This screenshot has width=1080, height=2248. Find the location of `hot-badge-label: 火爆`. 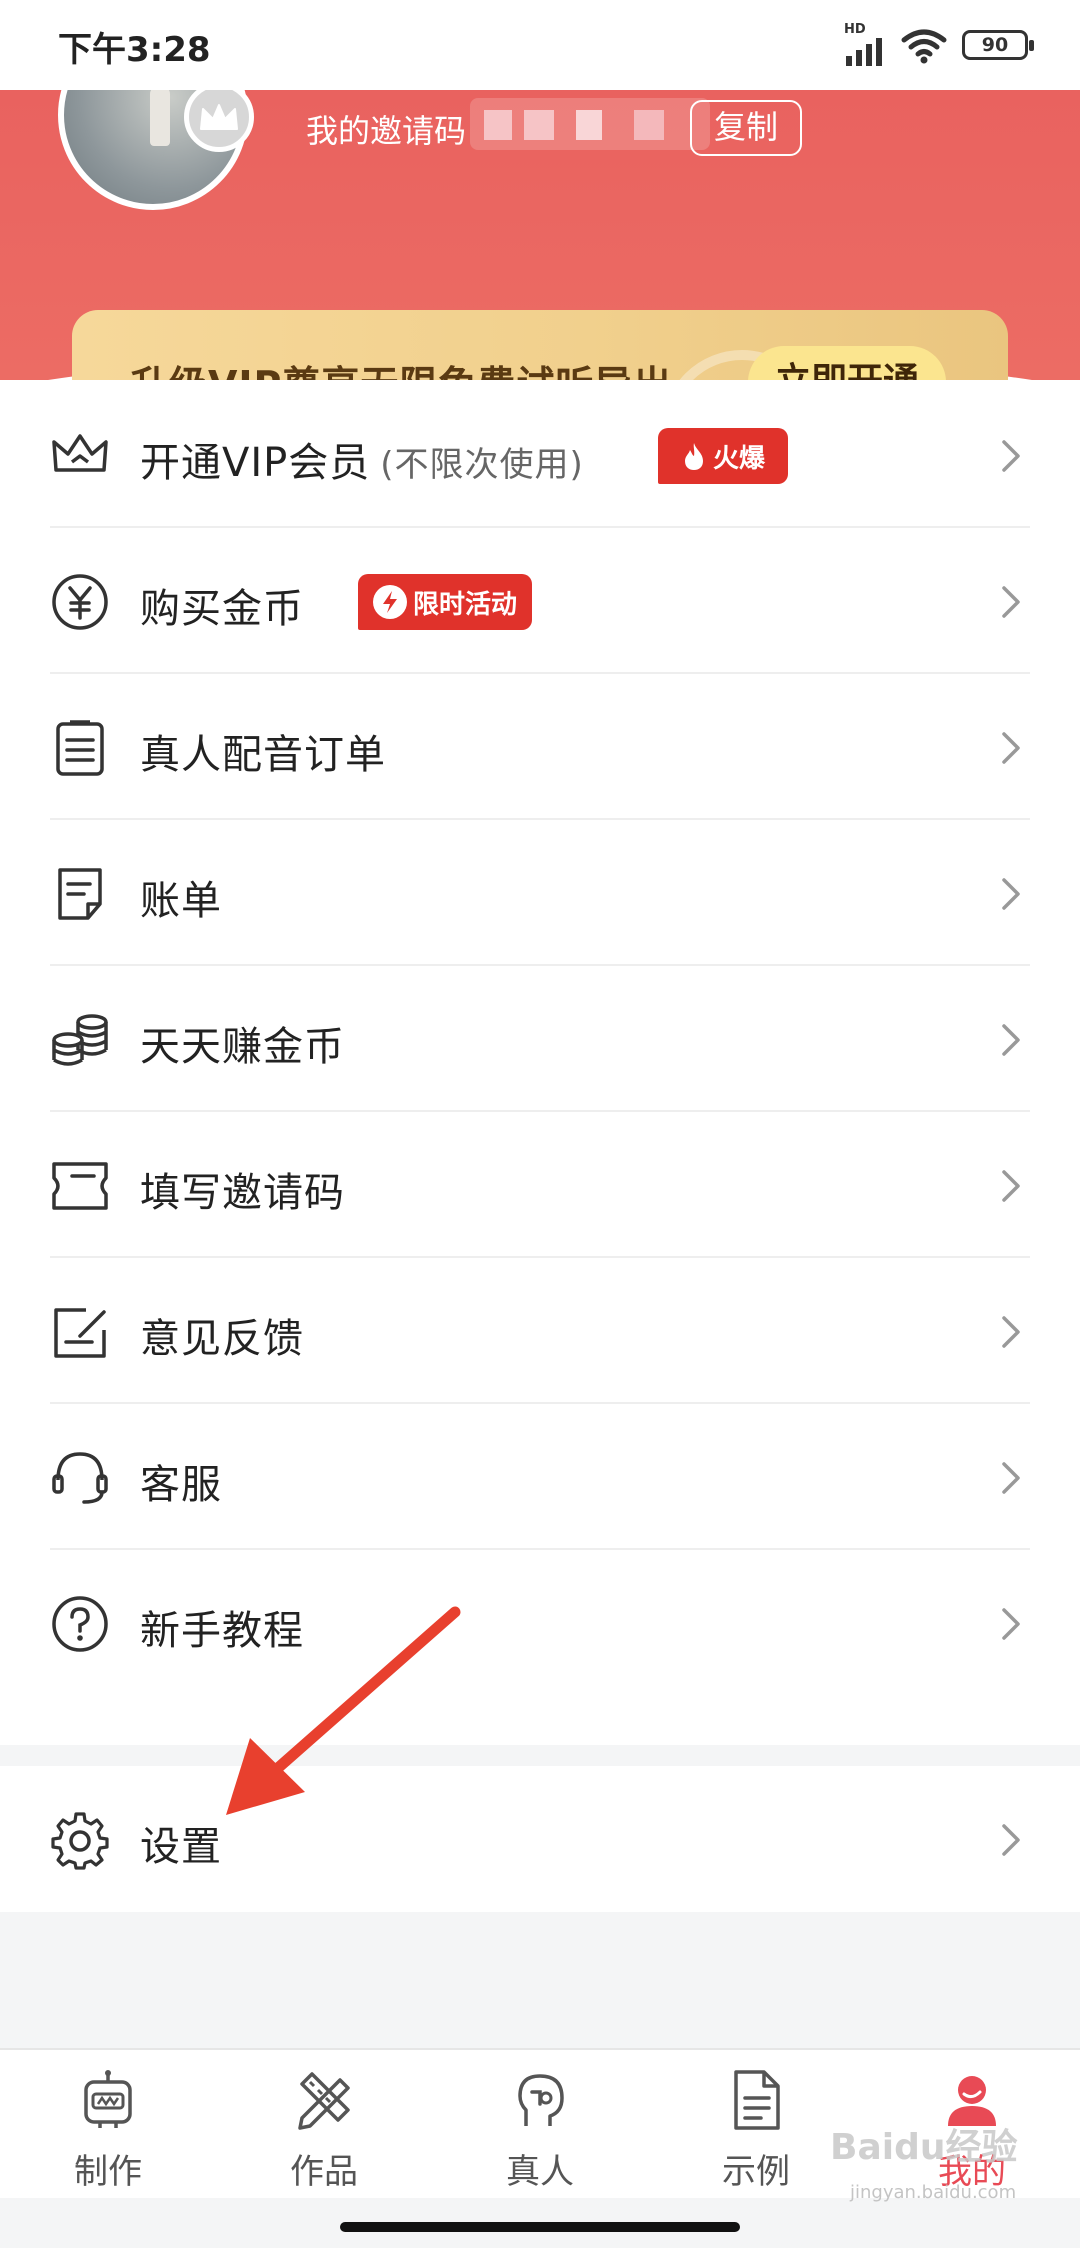

hot-badge-label: 火爆 is located at coordinates (738, 458).